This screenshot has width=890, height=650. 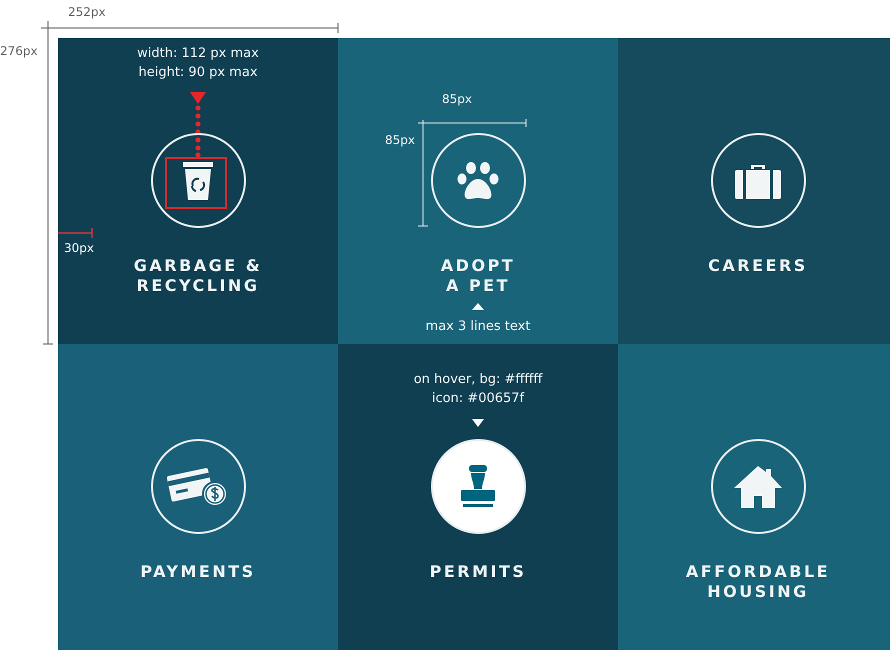 What do you see at coordinates (198, 276) in the screenshot?
I see `tile-label: GARBAGE & RECYCLING` at bounding box center [198, 276].